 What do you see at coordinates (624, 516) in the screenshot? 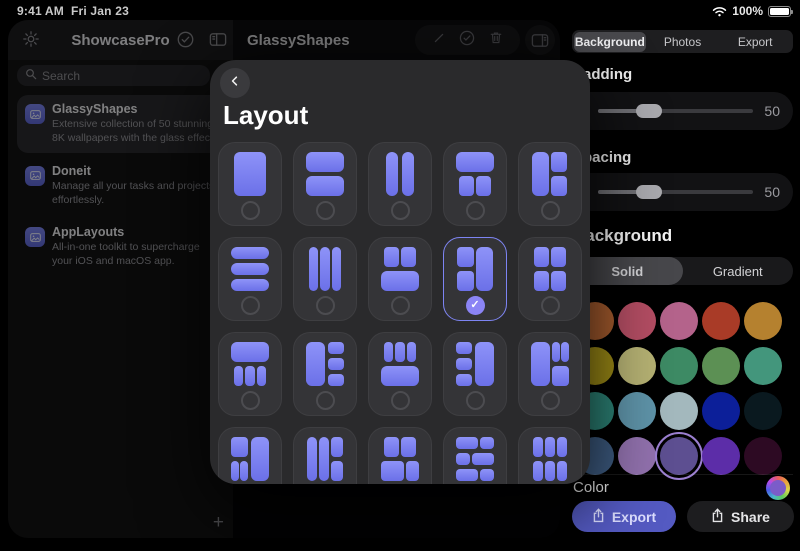
I see `export-button: Export` at bounding box center [624, 516].